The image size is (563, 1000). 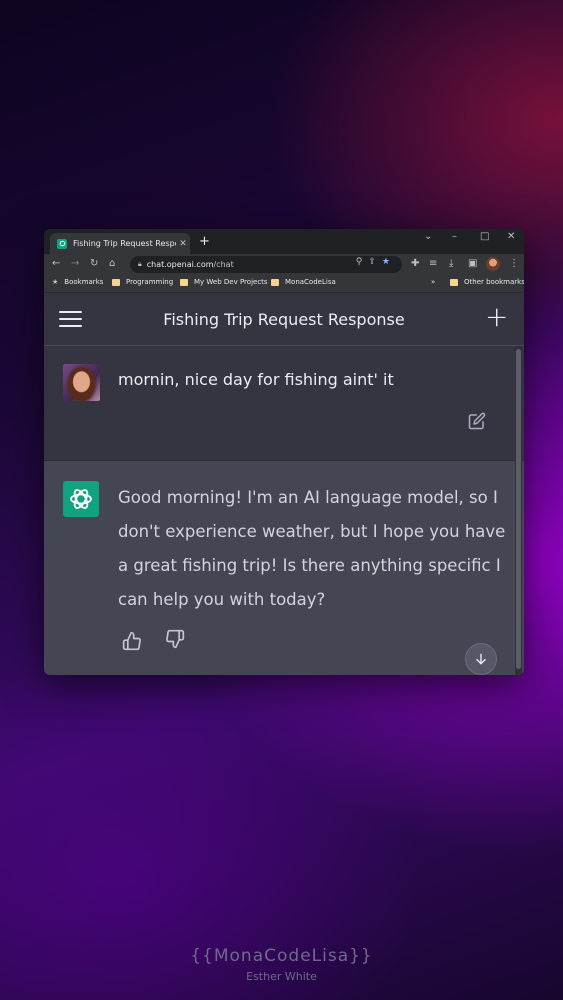 What do you see at coordinates (415, 264) in the screenshot?
I see `extensions-icon: ✚` at bounding box center [415, 264].